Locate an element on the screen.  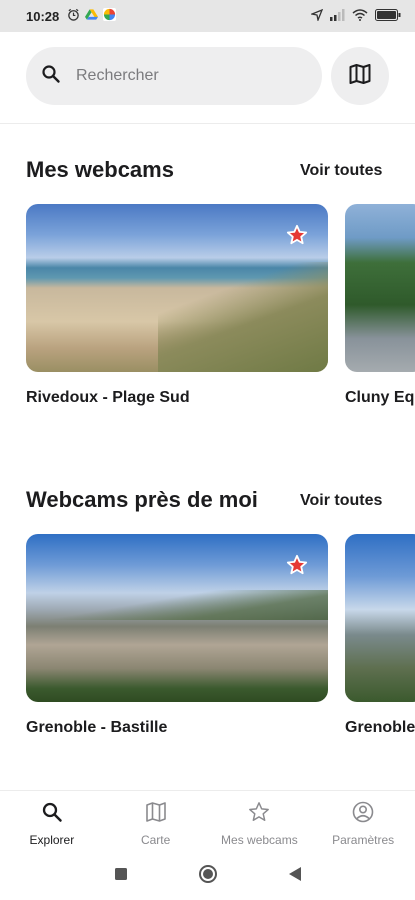
webcam-card-cluny is located at coordinates (380, 288).